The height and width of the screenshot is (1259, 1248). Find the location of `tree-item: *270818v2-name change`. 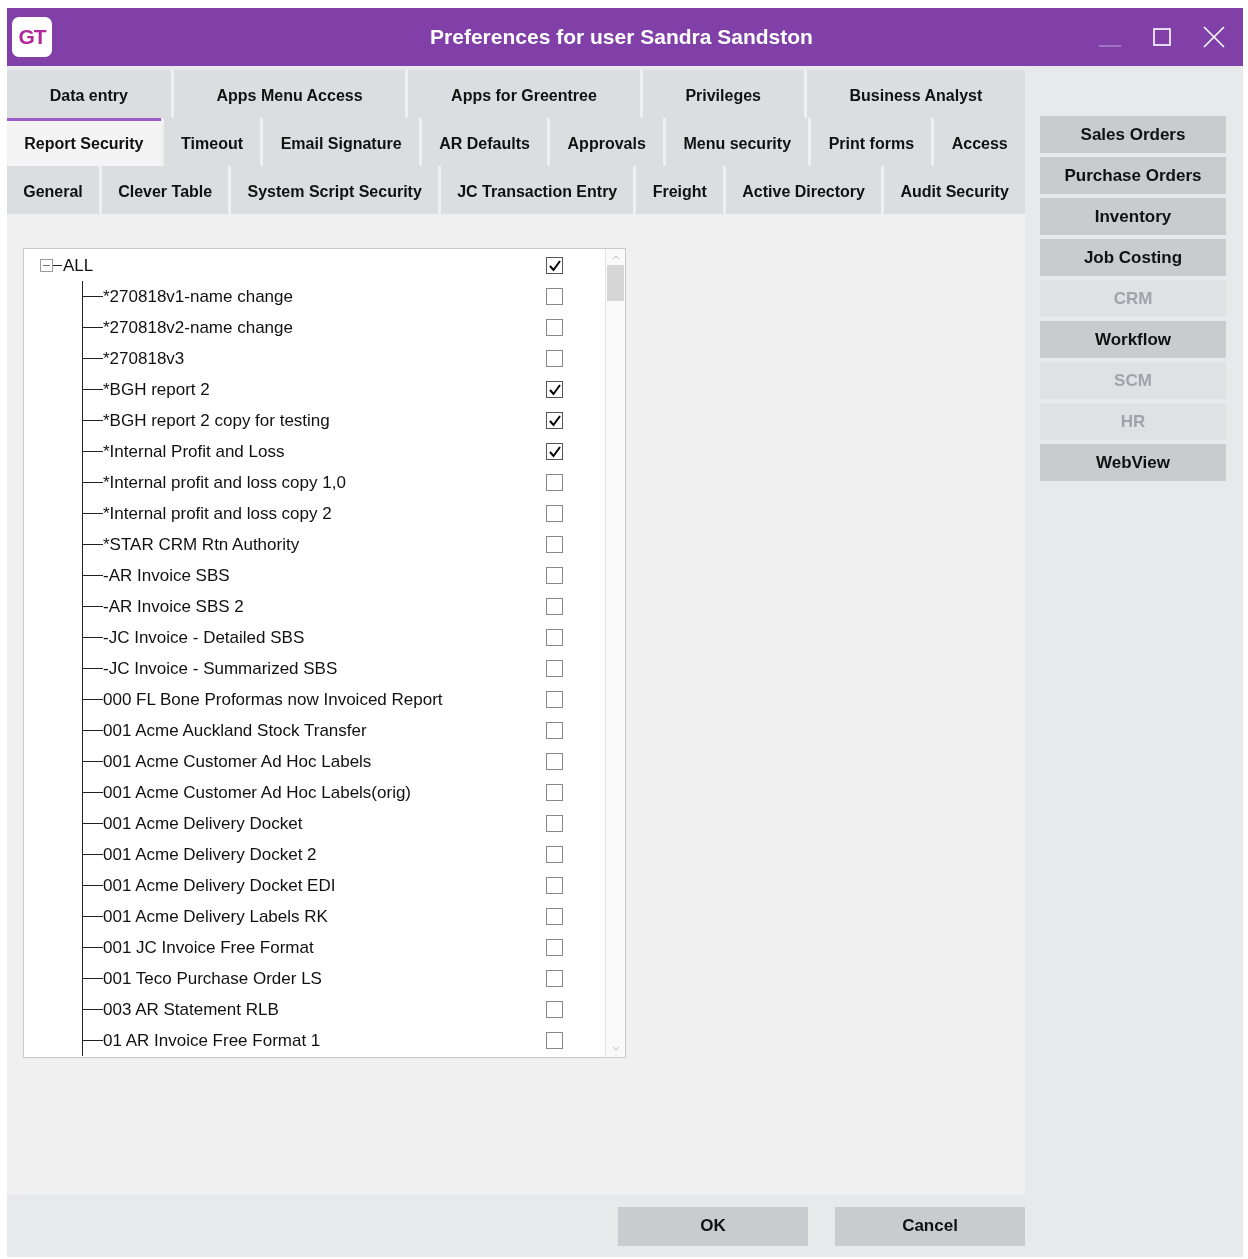

tree-item: *270818v2-name change is located at coordinates (198, 327).